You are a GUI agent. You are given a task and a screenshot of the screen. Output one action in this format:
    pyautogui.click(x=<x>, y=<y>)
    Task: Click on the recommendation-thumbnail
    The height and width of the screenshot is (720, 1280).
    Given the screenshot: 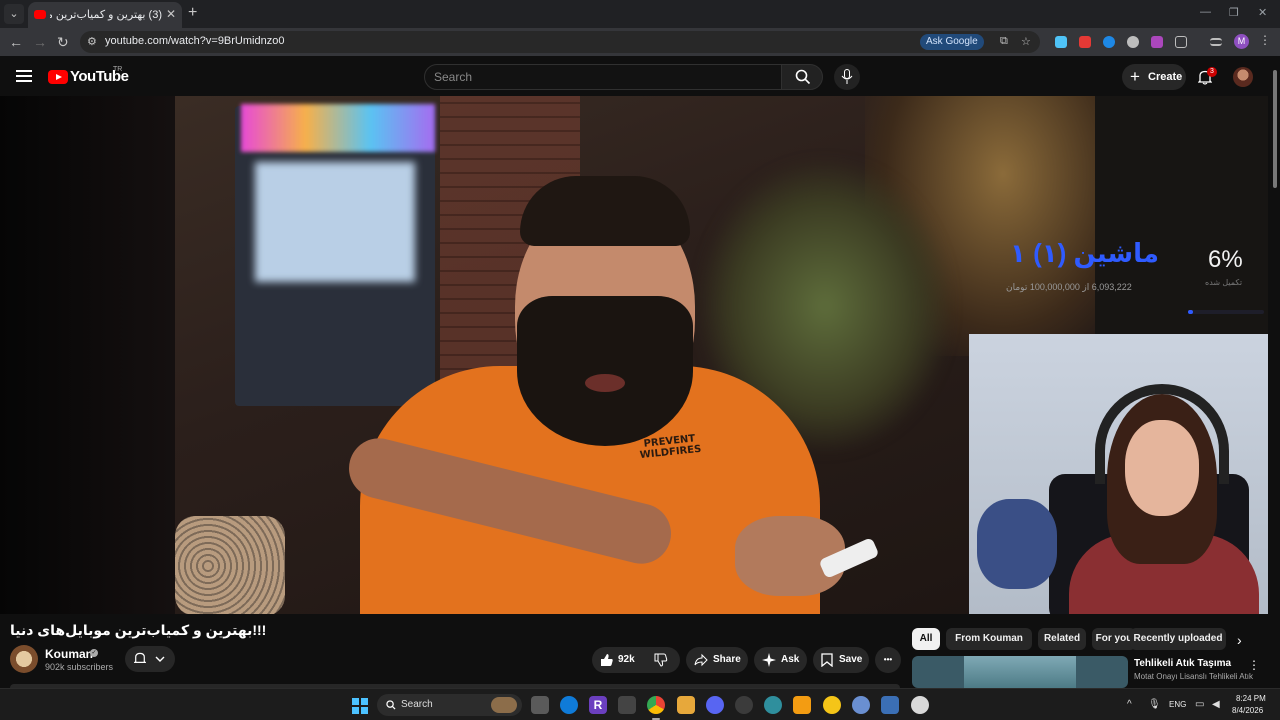 What is the action you would take?
    pyautogui.click(x=1020, y=672)
    